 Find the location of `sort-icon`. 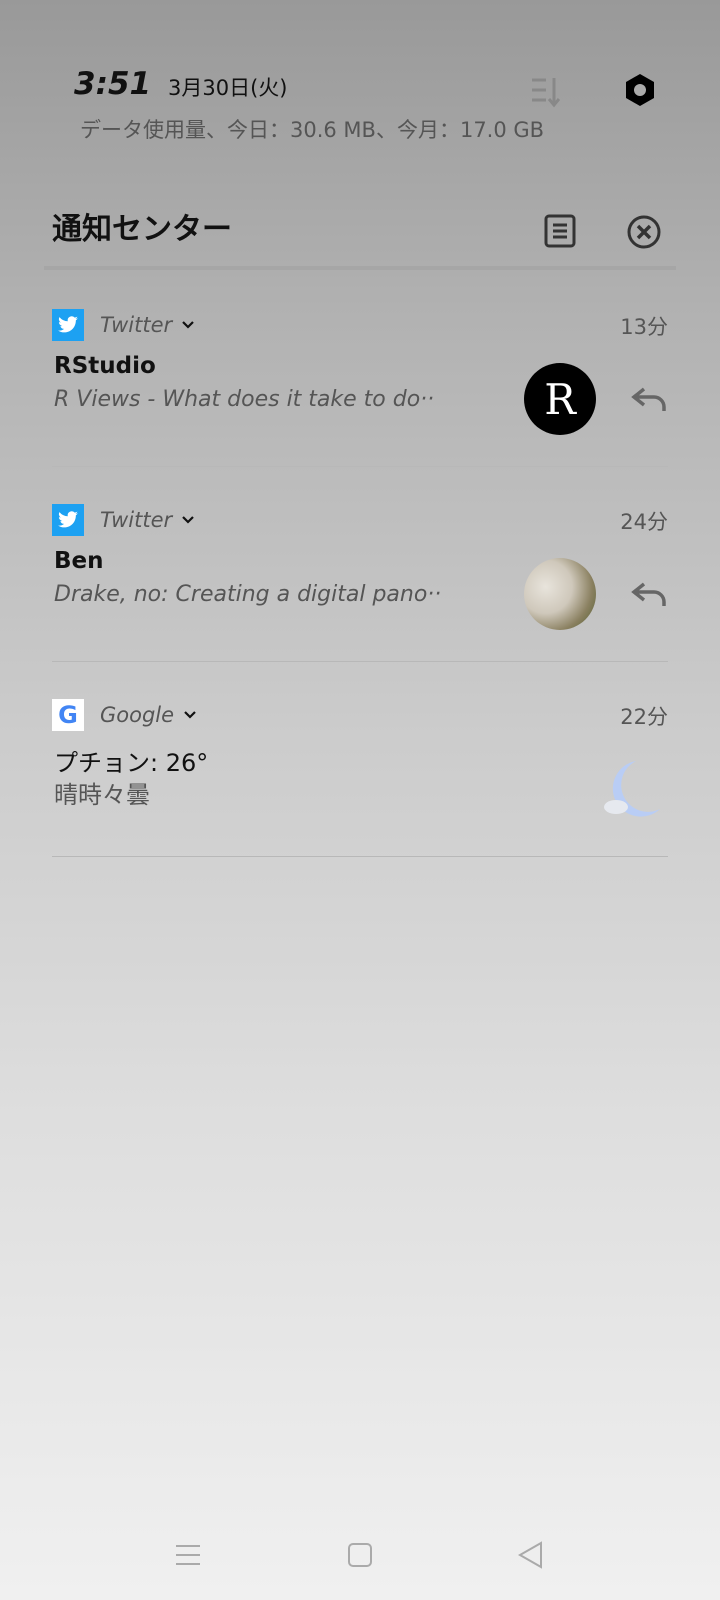

sort-icon is located at coordinates (545, 91).